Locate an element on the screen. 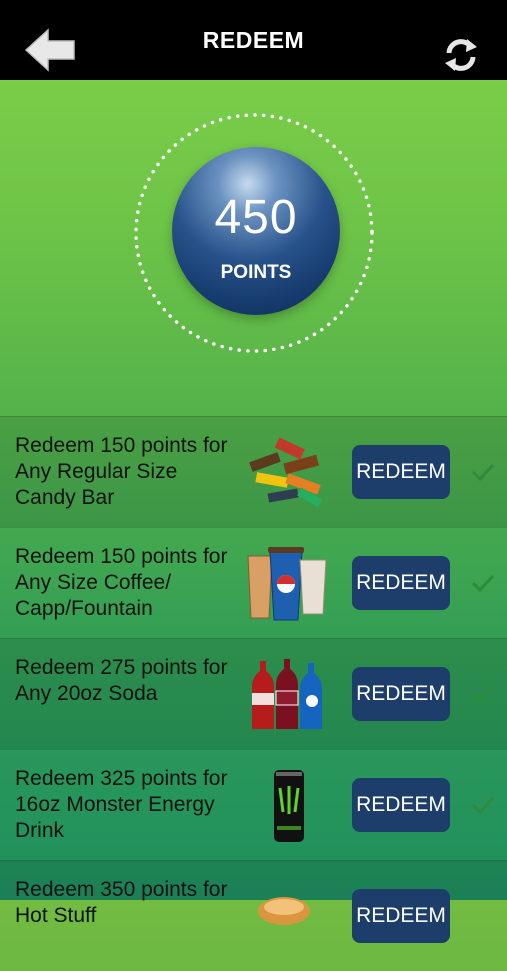 This screenshot has width=507, height=971. page-title: REDEEM is located at coordinates (253, 39).